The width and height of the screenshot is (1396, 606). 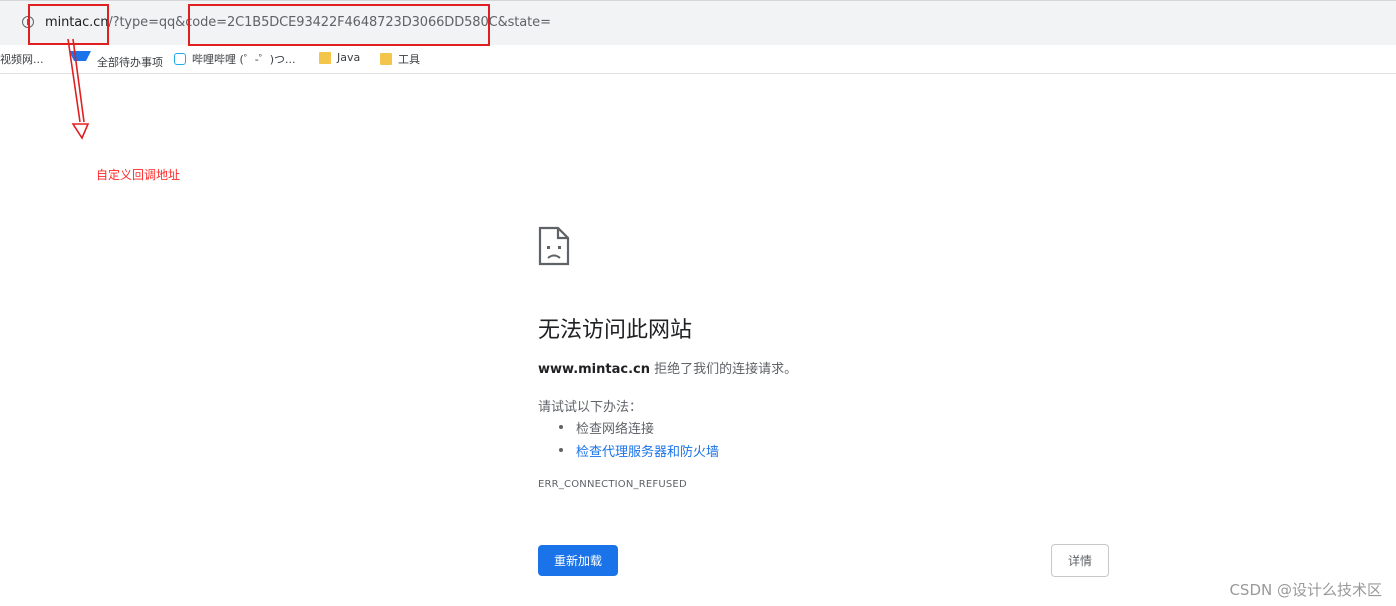 What do you see at coordinates (590, 407) in the screenshot?
I see `try-label: 请试试以下办法：` at bounding box center [590, 407].